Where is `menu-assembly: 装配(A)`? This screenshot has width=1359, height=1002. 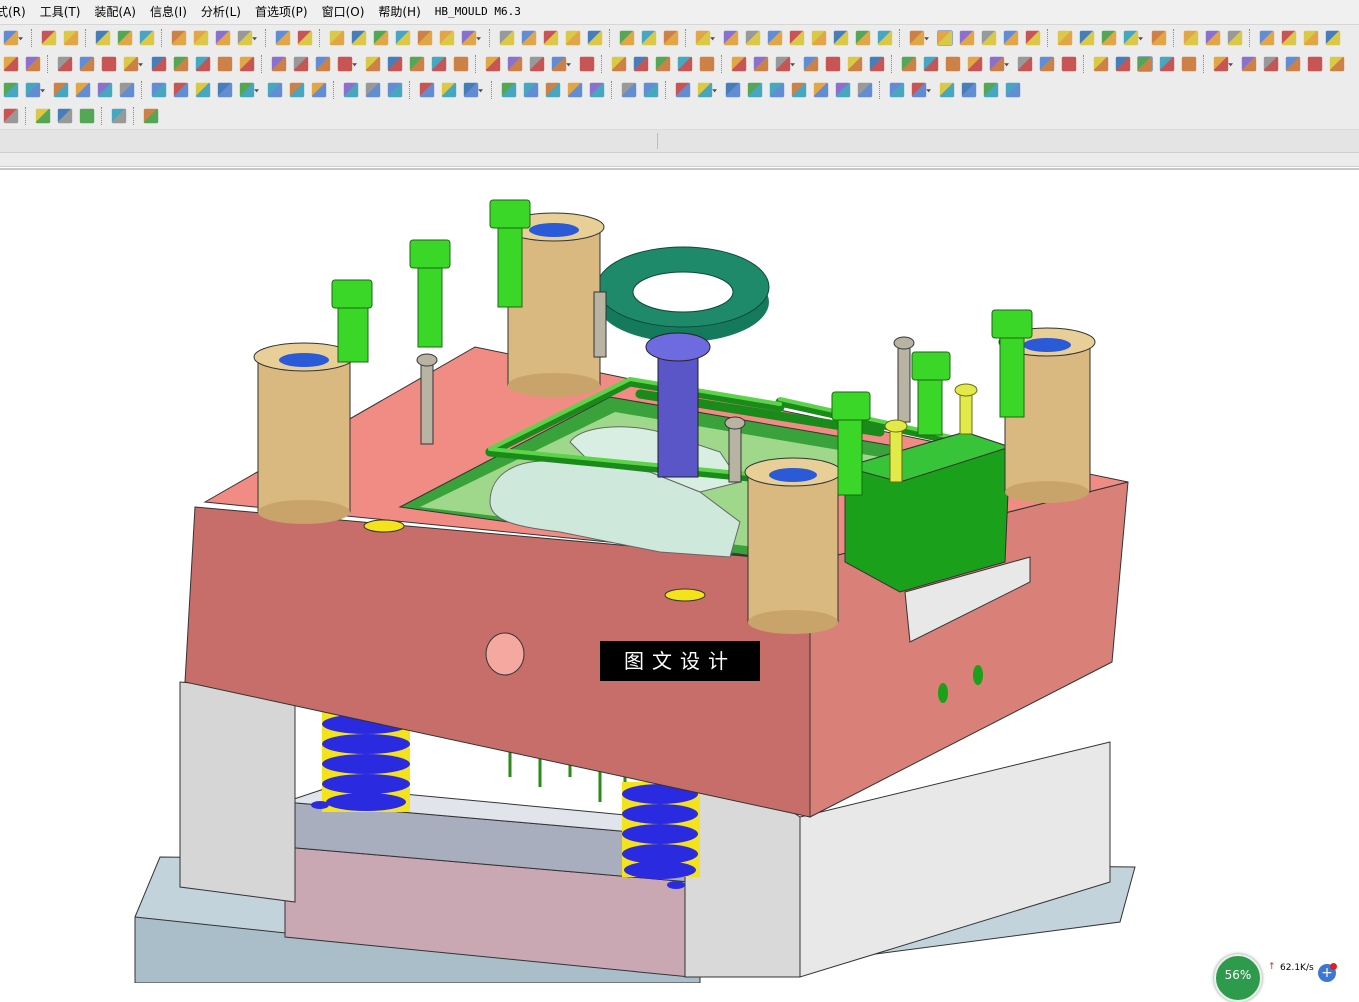 menu-assembly: 装配(A) is located at coordinates (115, 12).